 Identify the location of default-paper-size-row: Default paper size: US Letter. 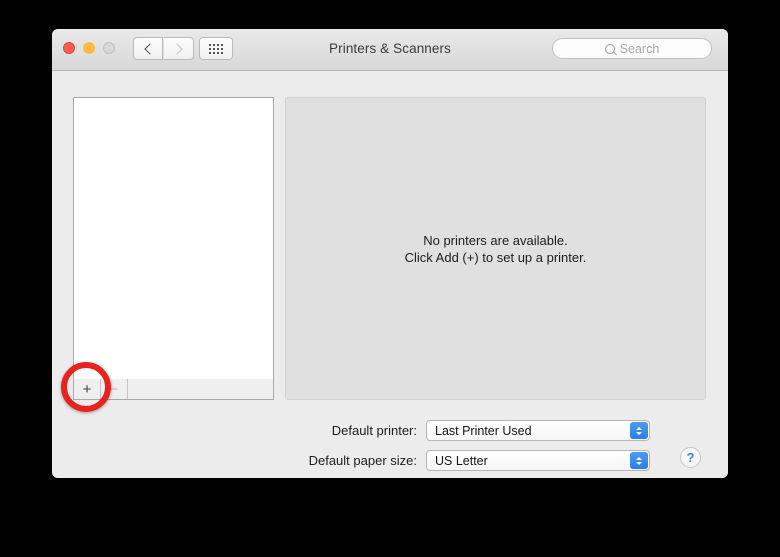
(467, 460).